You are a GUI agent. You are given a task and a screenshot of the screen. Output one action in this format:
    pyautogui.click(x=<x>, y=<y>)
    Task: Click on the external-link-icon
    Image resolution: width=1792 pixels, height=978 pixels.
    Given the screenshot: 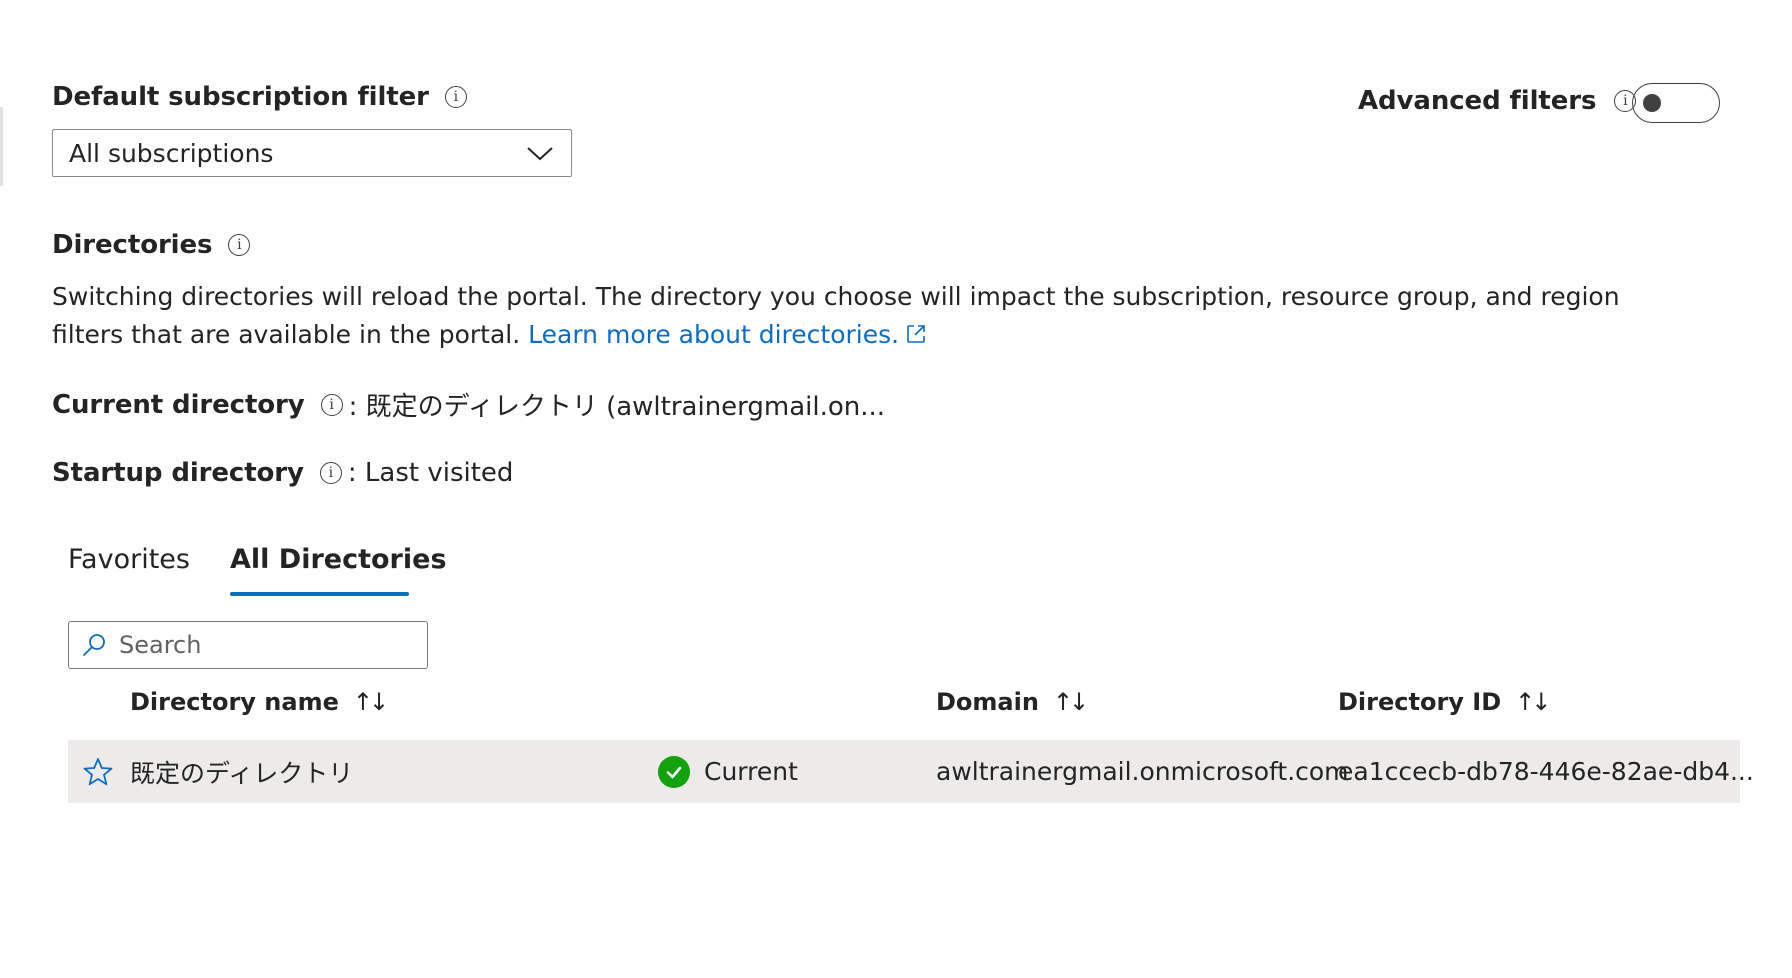 What is the action you would take?
    pyautogui.click(x=916, y=334)
    